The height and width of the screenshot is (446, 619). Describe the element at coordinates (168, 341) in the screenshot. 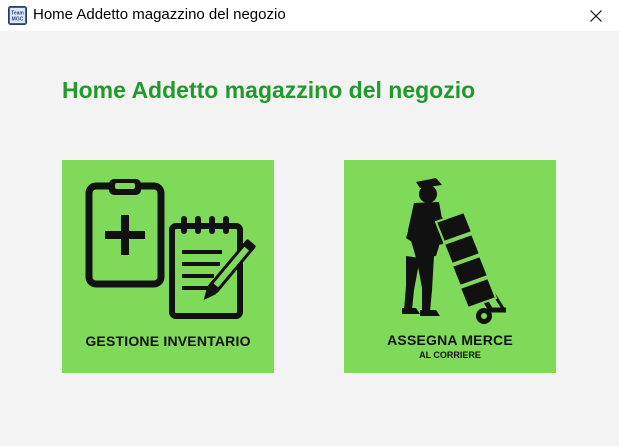

I see `gestione-inventario-label: GESTIONE INVENTARIO` at that location.